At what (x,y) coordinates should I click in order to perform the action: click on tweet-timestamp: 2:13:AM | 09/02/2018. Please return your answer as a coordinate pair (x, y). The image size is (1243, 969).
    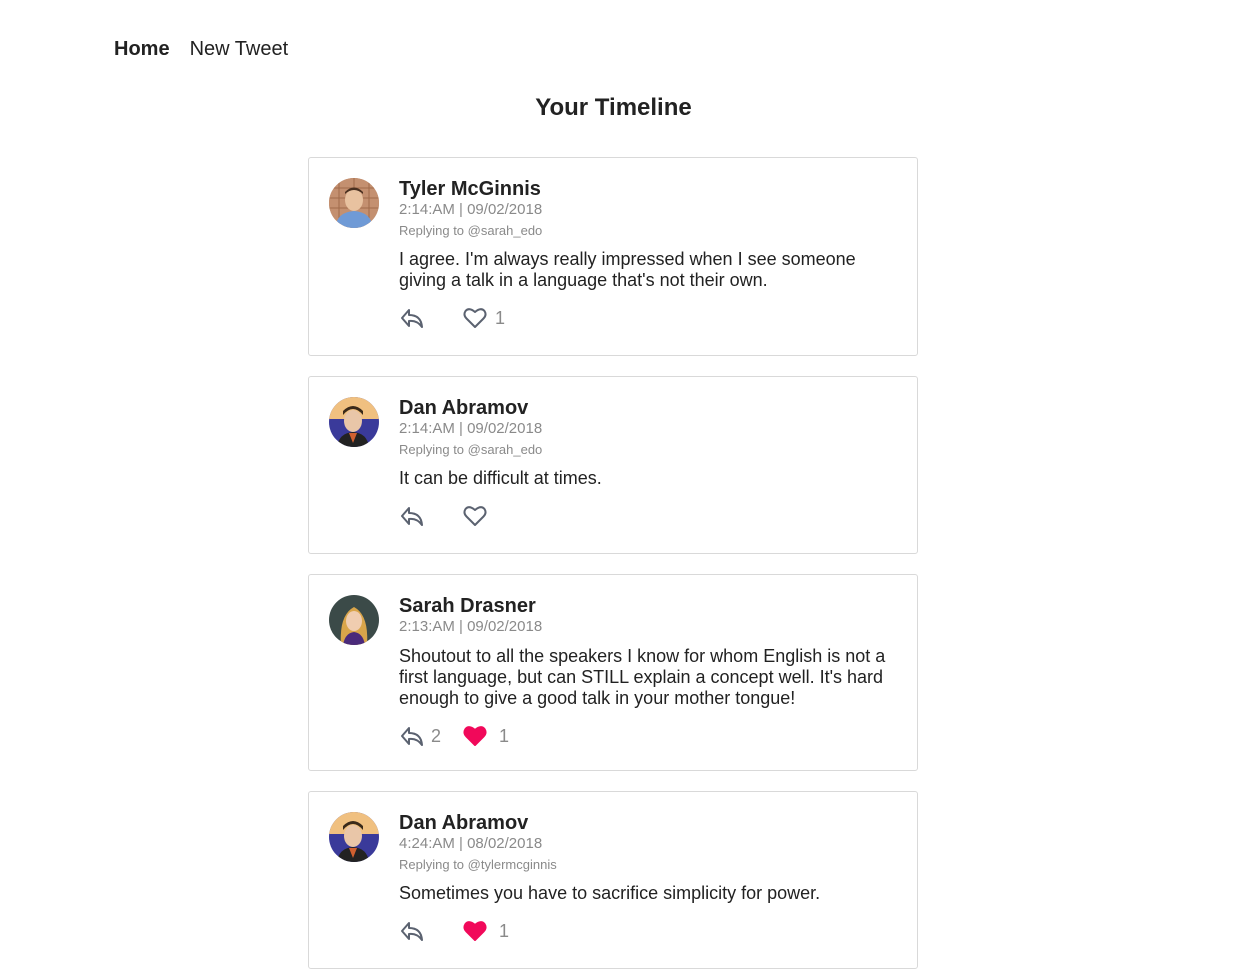
    Looking at the image, I should click on (471, 626).